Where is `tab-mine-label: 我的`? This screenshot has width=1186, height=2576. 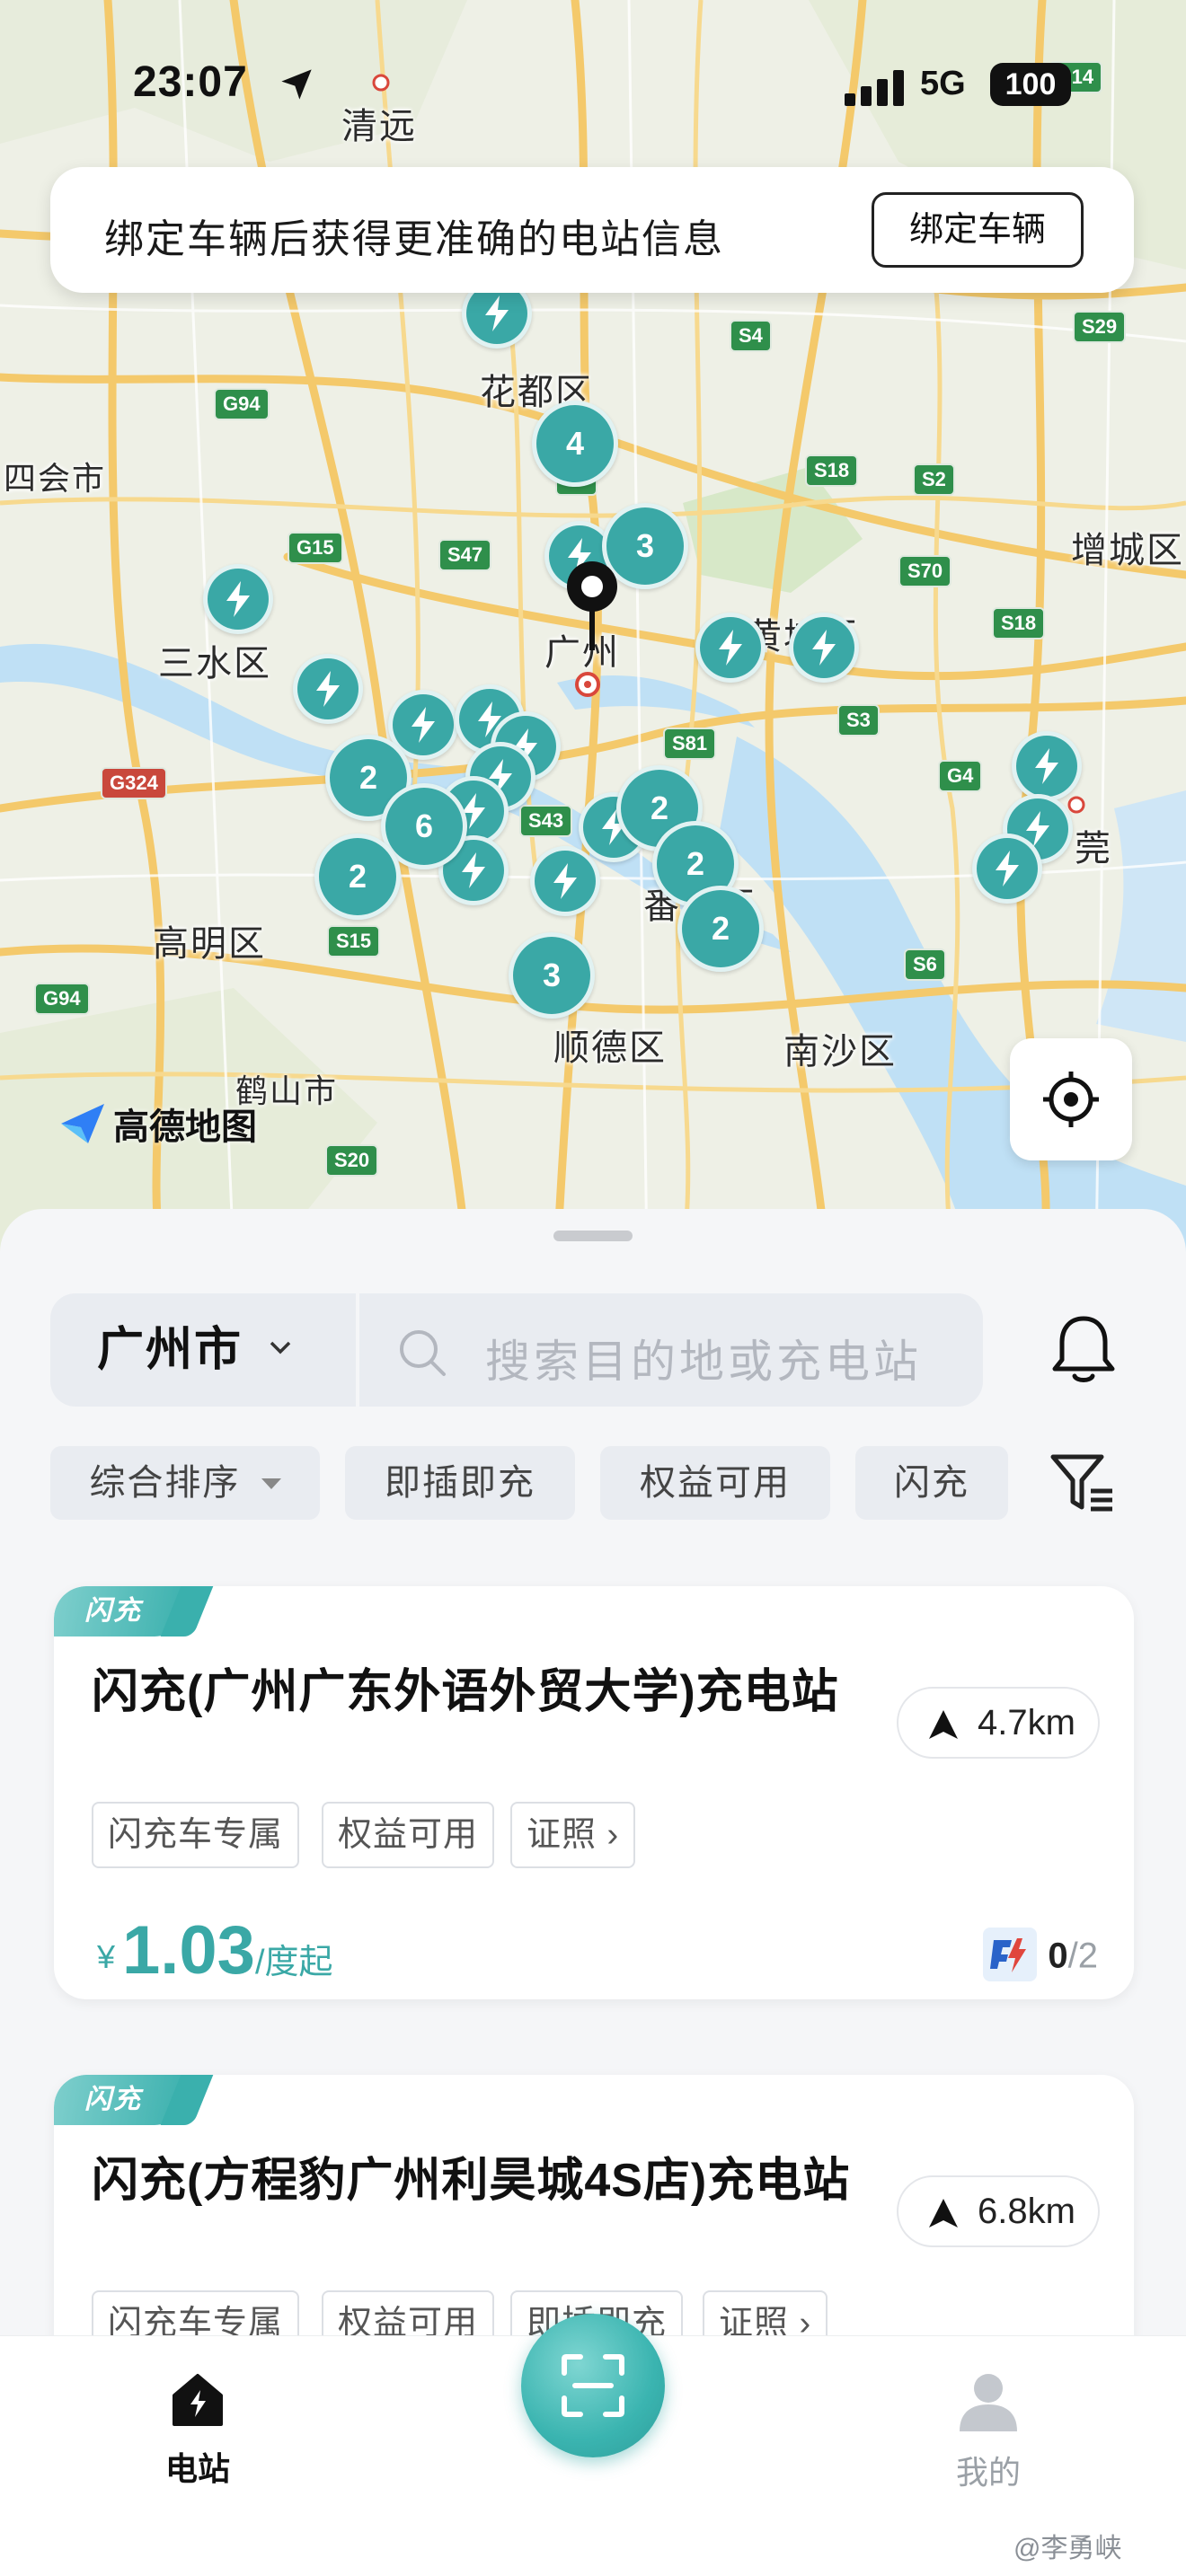 tab-mine-label: 我的 is located at coordinates (988, 2472).